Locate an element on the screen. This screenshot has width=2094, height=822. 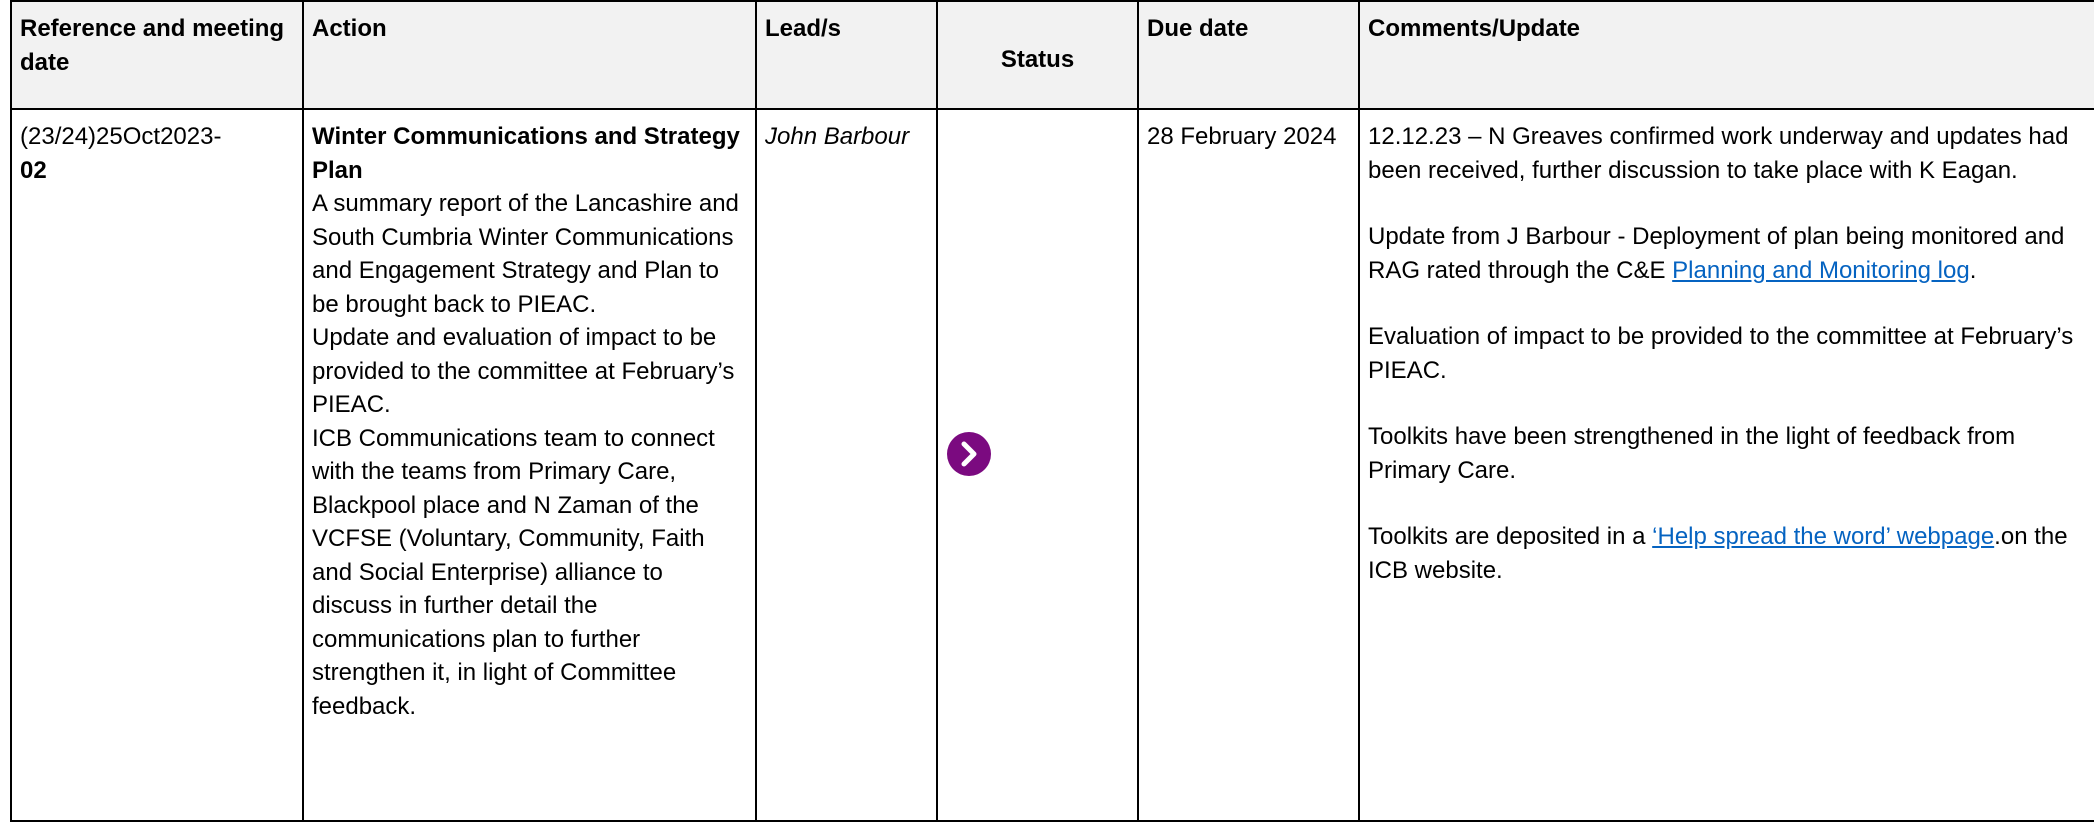
due-date-cell: 28 February 2024 is located at coordinates (1248, 465).